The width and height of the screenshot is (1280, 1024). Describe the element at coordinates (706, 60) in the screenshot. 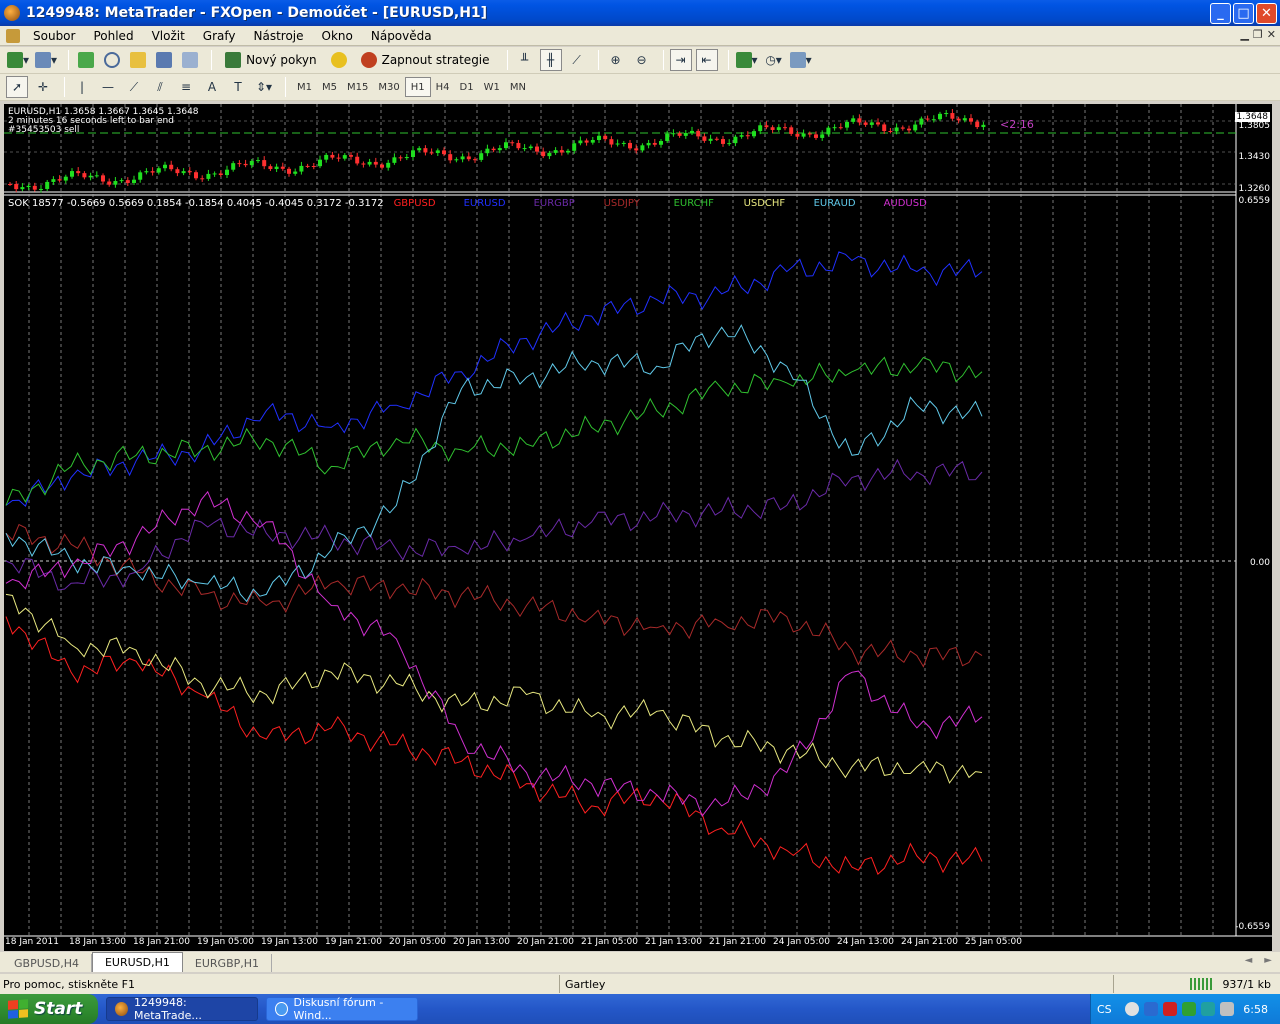

I see `chart-shift-icon: ⇤` at that location.